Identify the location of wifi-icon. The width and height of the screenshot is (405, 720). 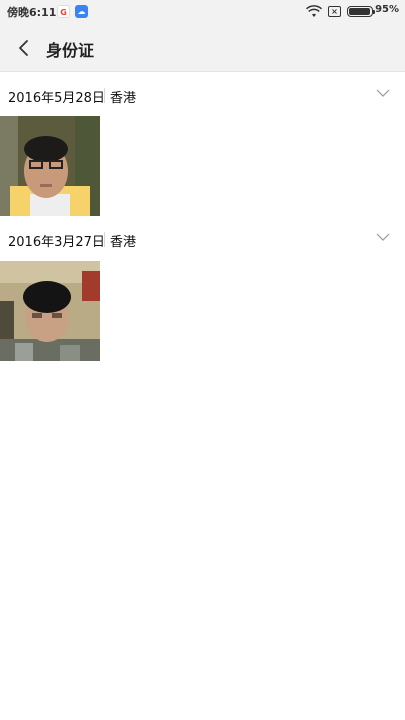
(314, 11).